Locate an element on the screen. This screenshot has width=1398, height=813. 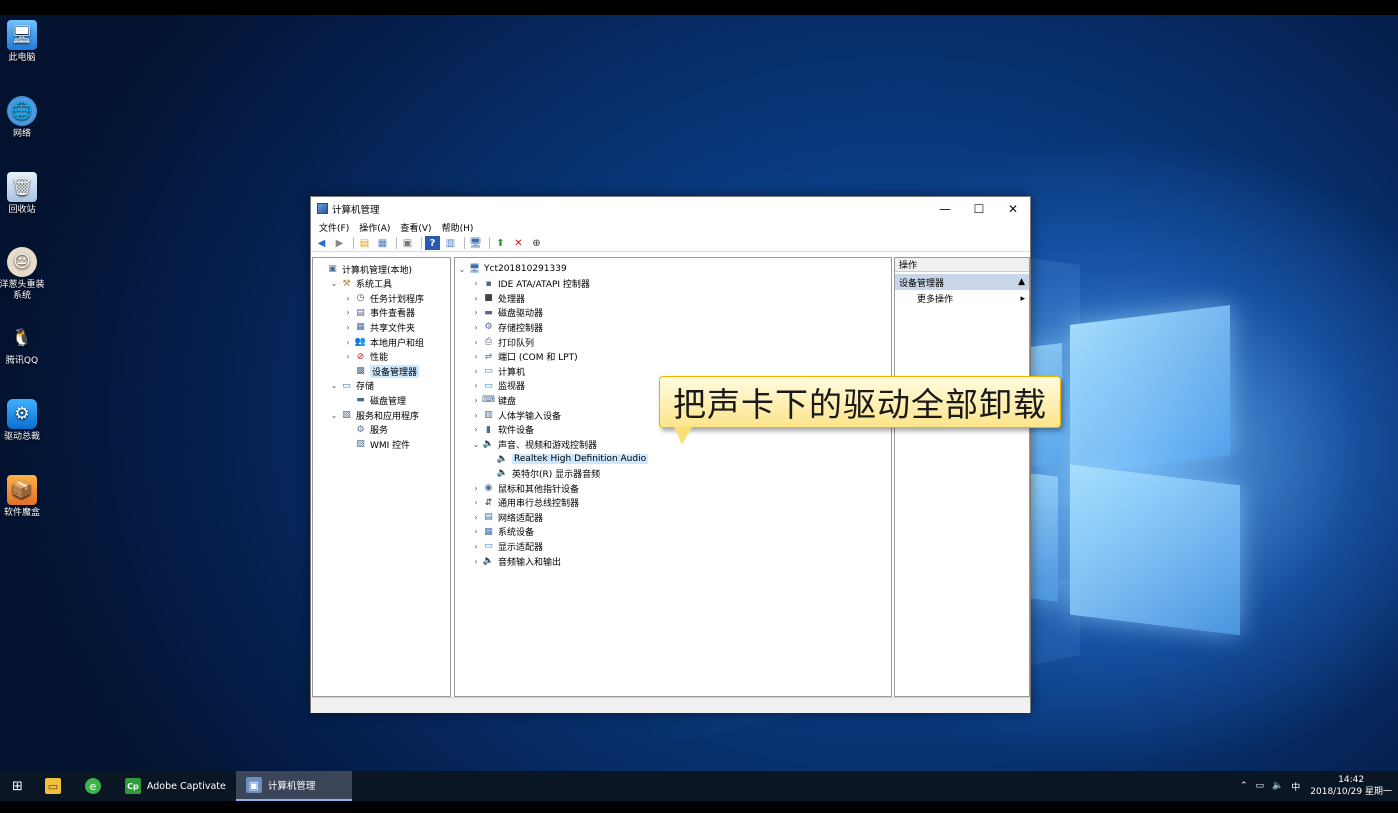
tree-node: › ▭ 显示适配器 is located at coordinates (507, 546).